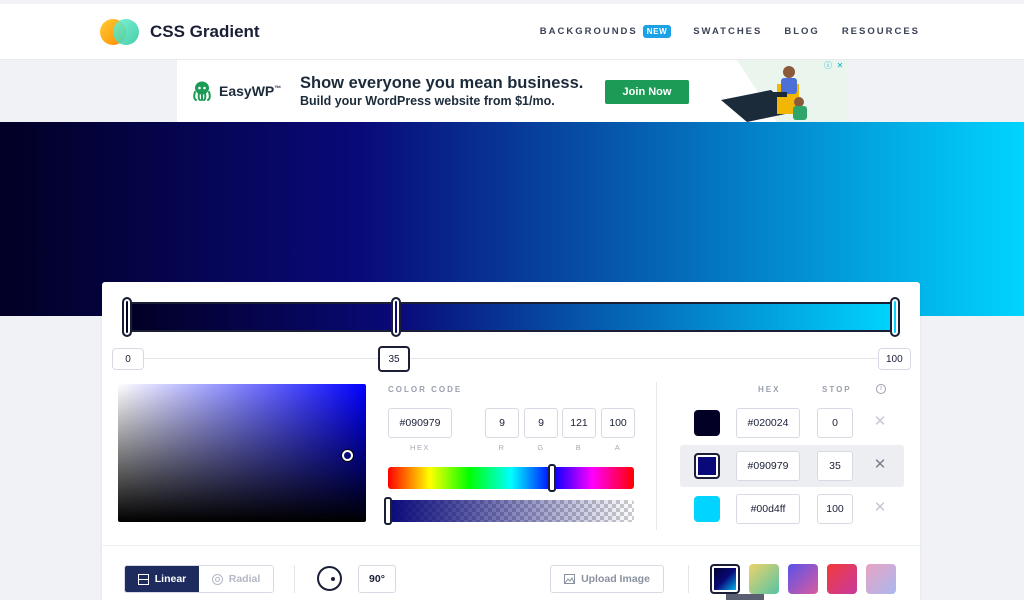 Image resolution: width=1024 pixels, height=600 pixels. I want to click on preset-swatch-pastel, so click(881, 579).